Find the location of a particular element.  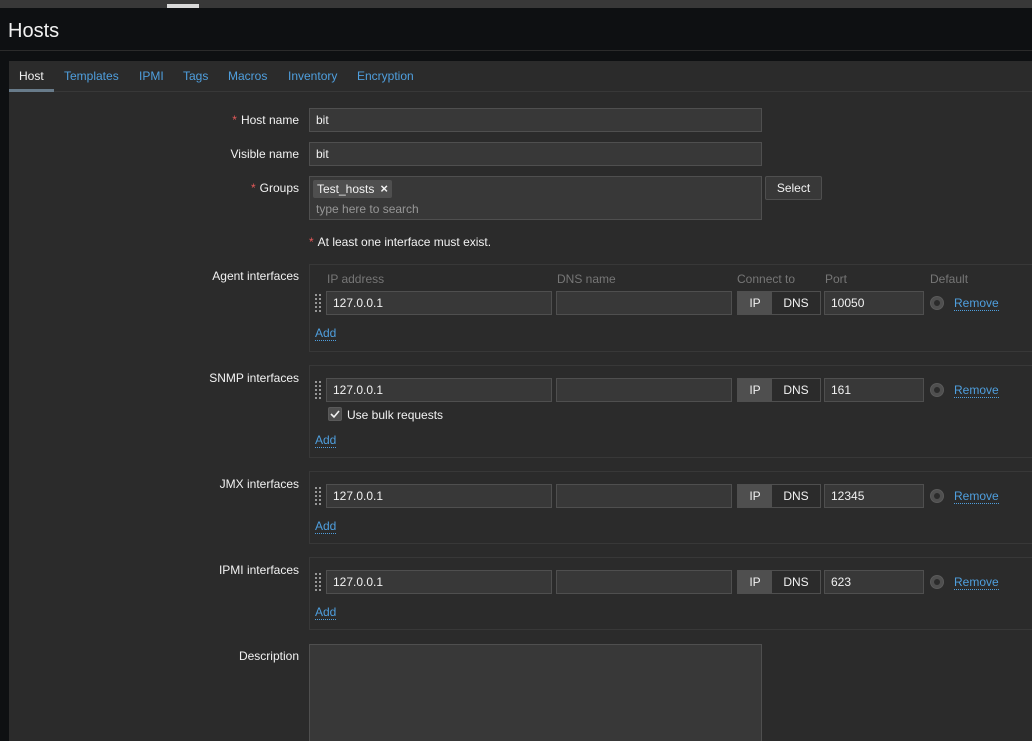

tab-encryption: Encryption is located at coordinates (385, 76).